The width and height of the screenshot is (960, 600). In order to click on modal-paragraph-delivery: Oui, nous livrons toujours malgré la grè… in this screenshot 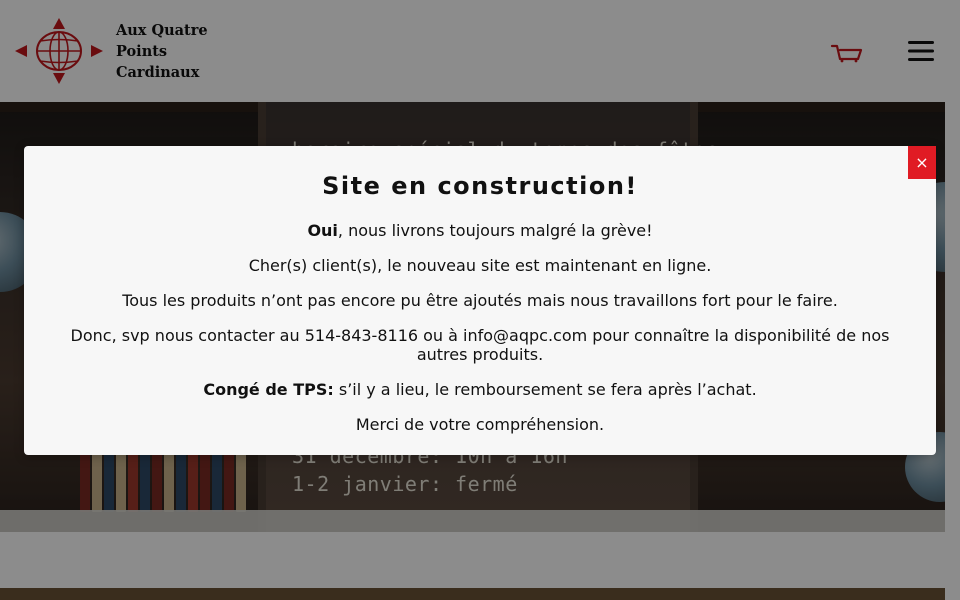, I will do `click(480, 230)`.